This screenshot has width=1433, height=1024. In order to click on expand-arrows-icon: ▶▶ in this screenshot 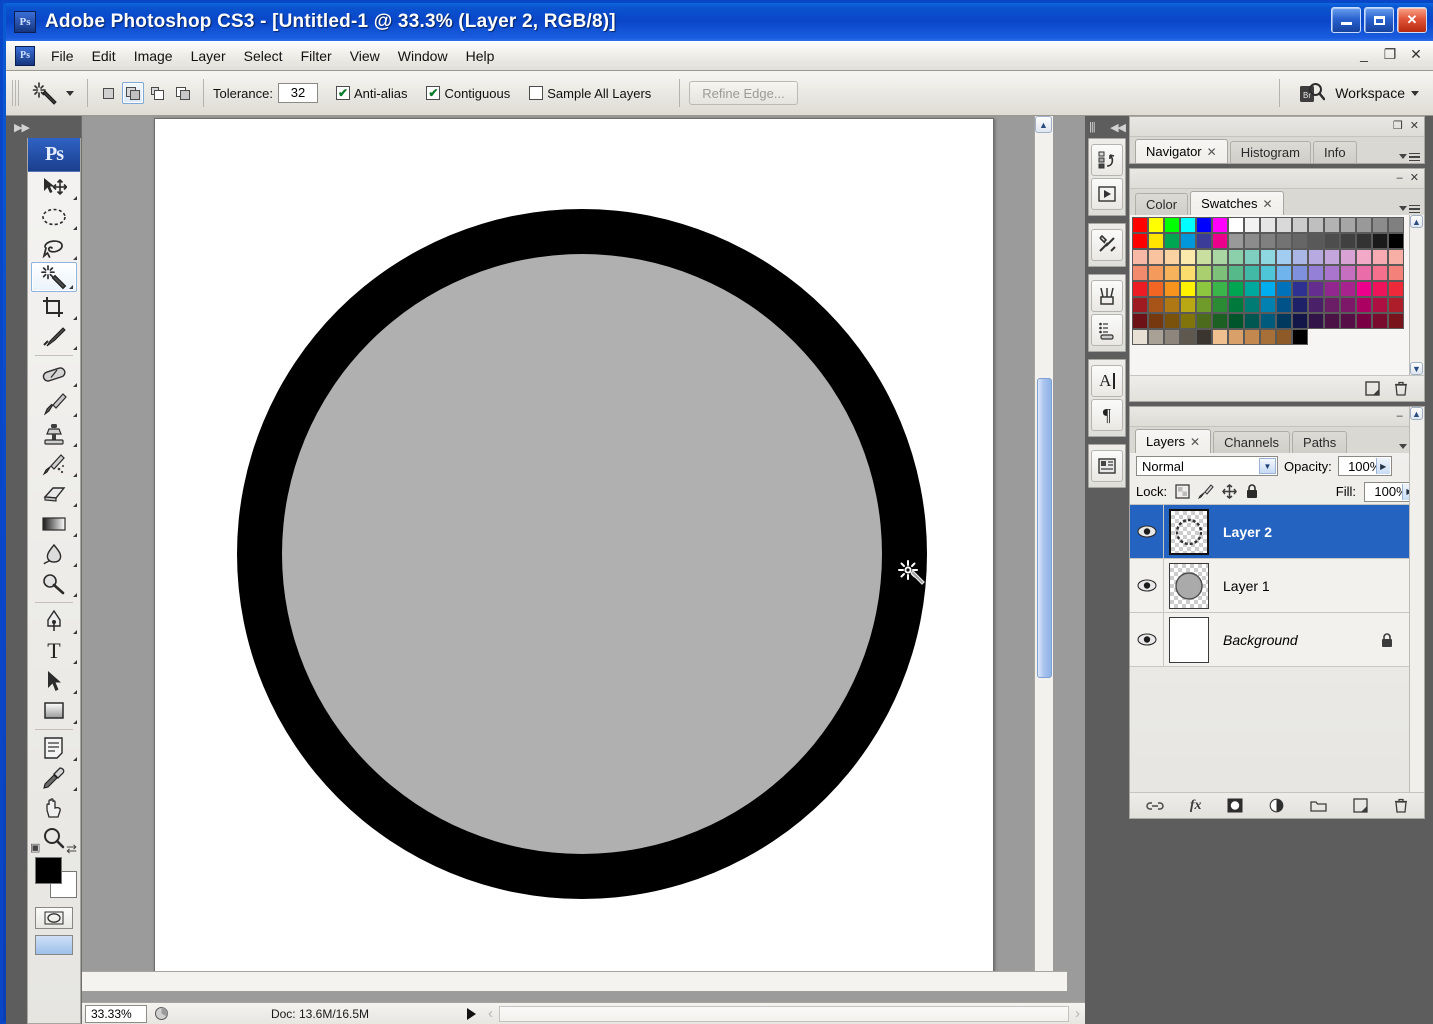, I will do `click(22, 127)`.